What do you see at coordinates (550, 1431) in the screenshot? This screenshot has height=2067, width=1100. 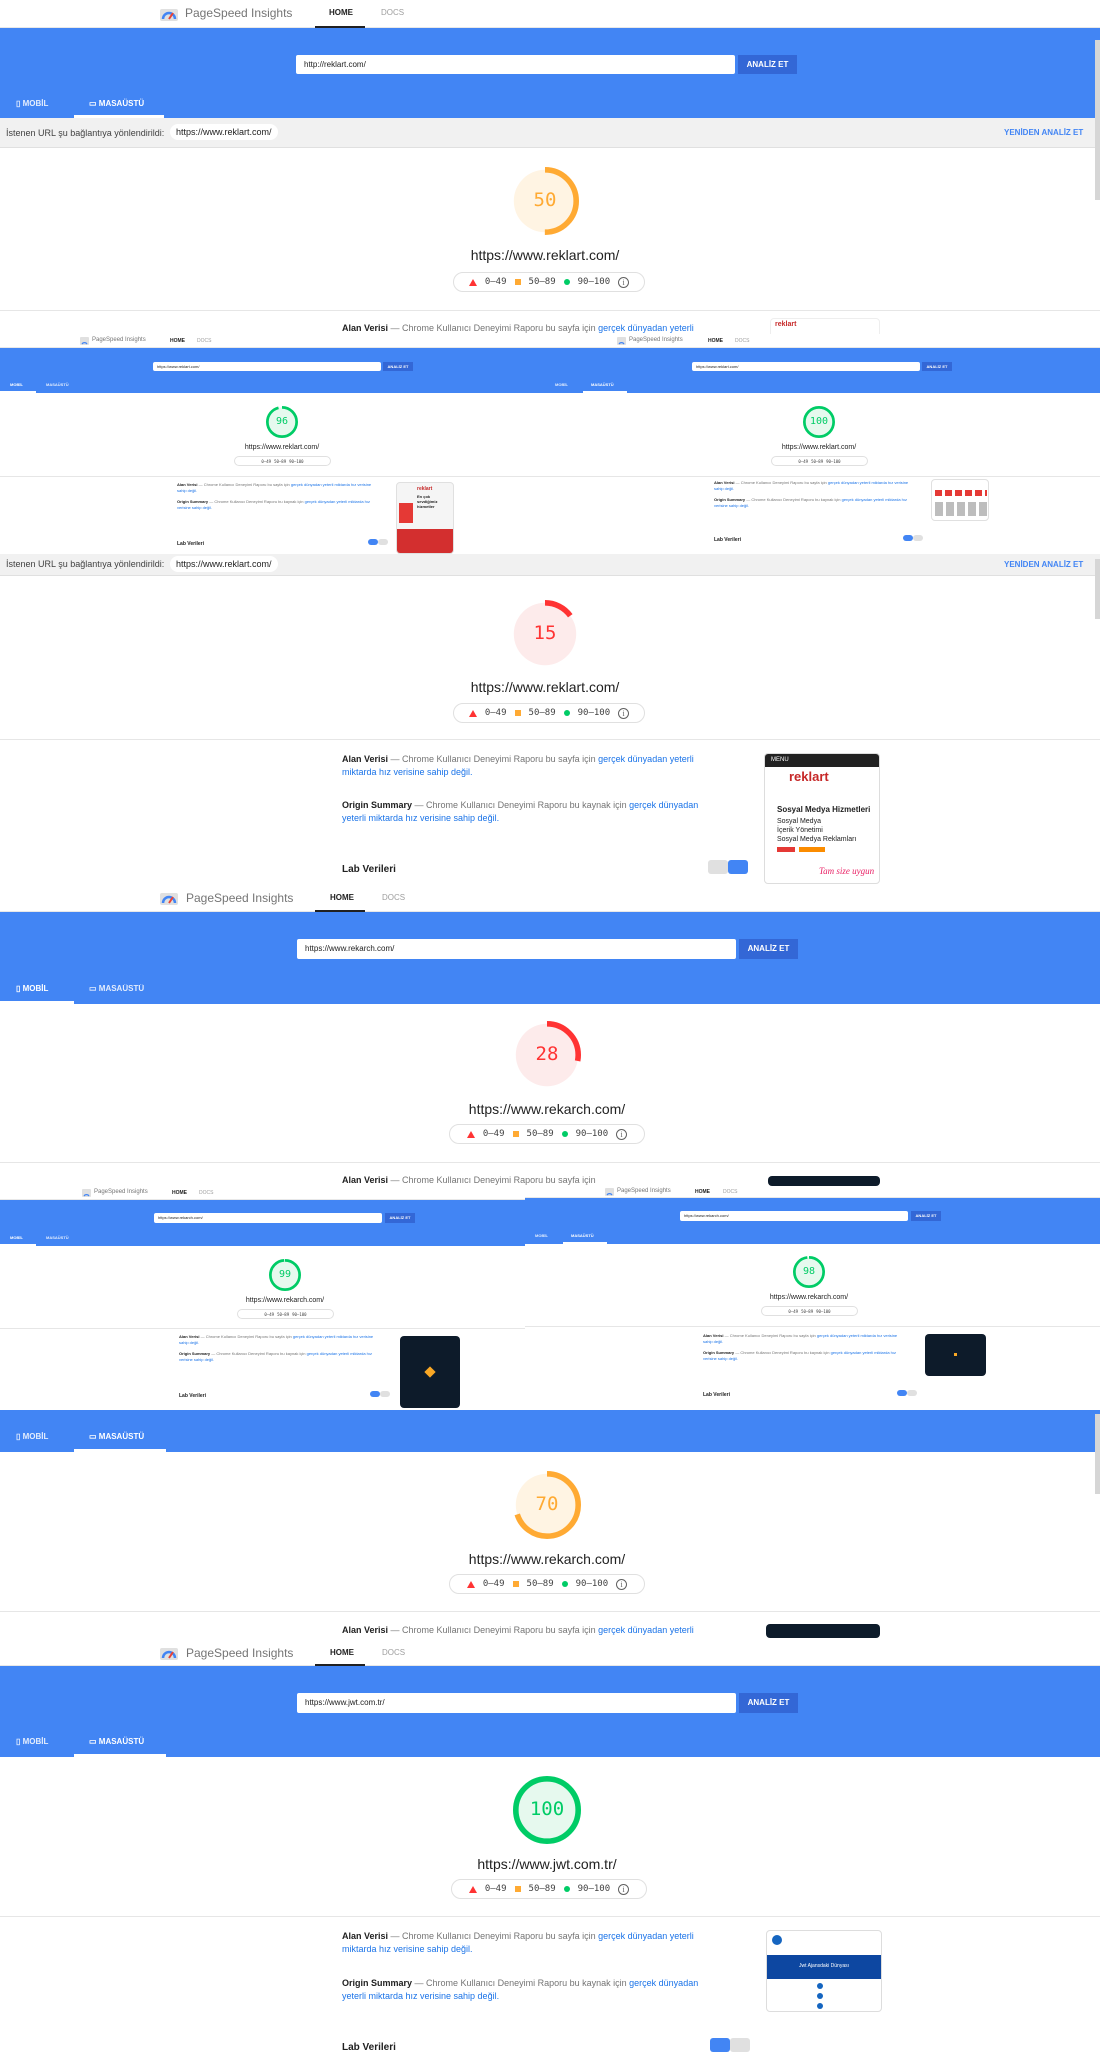 I see `search-bar: ▯ MOBİL ▭ MASAÜSTÜ` at bounding box center [550, 1431].